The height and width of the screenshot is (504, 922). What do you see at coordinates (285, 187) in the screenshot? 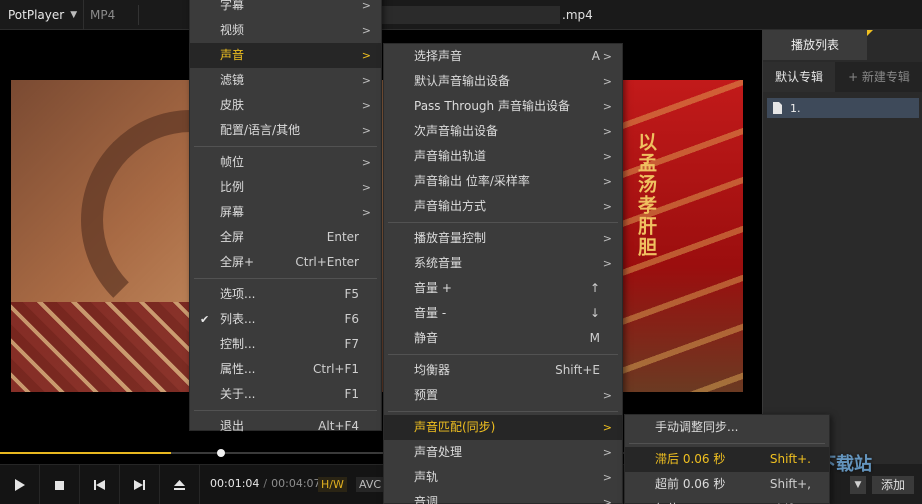
I see `menu-item: 比例 >` at bounding box center [285, 187].